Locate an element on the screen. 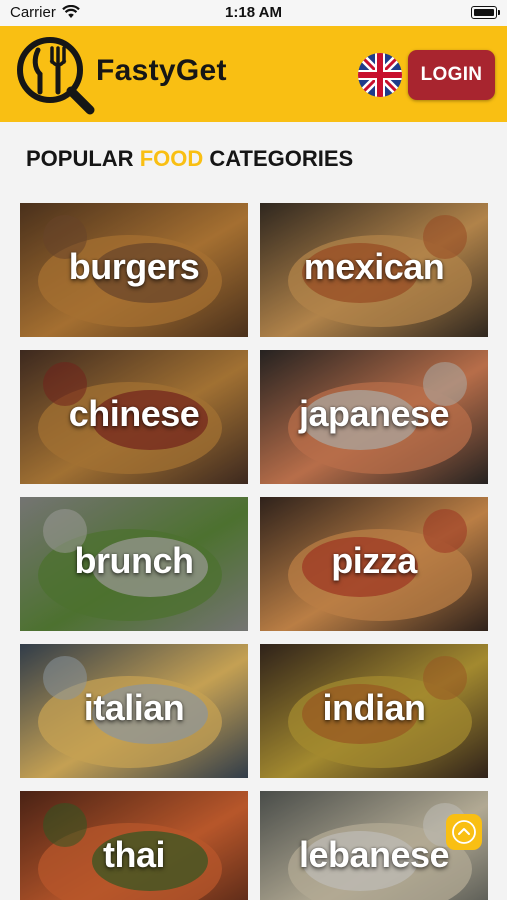 Image resolution: width=507 pixels, height=900 pixels. category-card-indian: indian is located at coordinates (374, 711).